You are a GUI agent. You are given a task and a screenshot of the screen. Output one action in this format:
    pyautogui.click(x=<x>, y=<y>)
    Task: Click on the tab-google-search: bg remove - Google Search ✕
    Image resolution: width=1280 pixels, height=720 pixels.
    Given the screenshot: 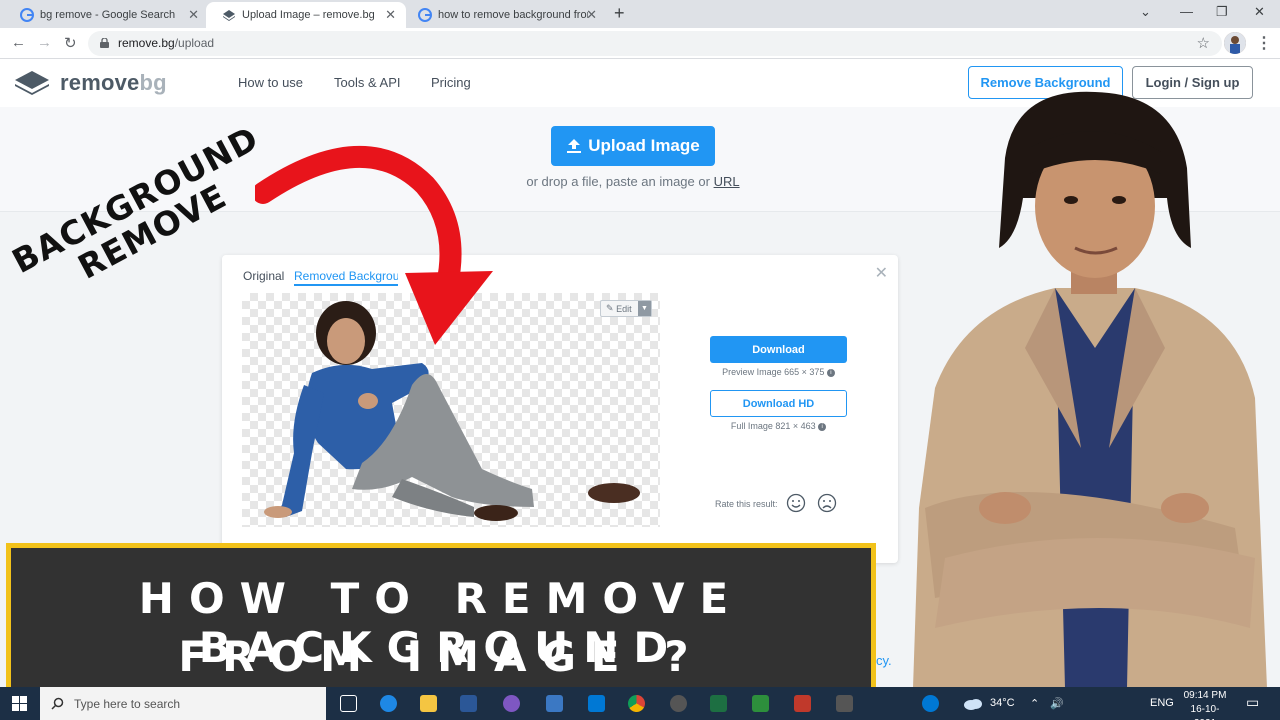 What is the action you would take?
    pyautogui.click(x=106, y=15)
    